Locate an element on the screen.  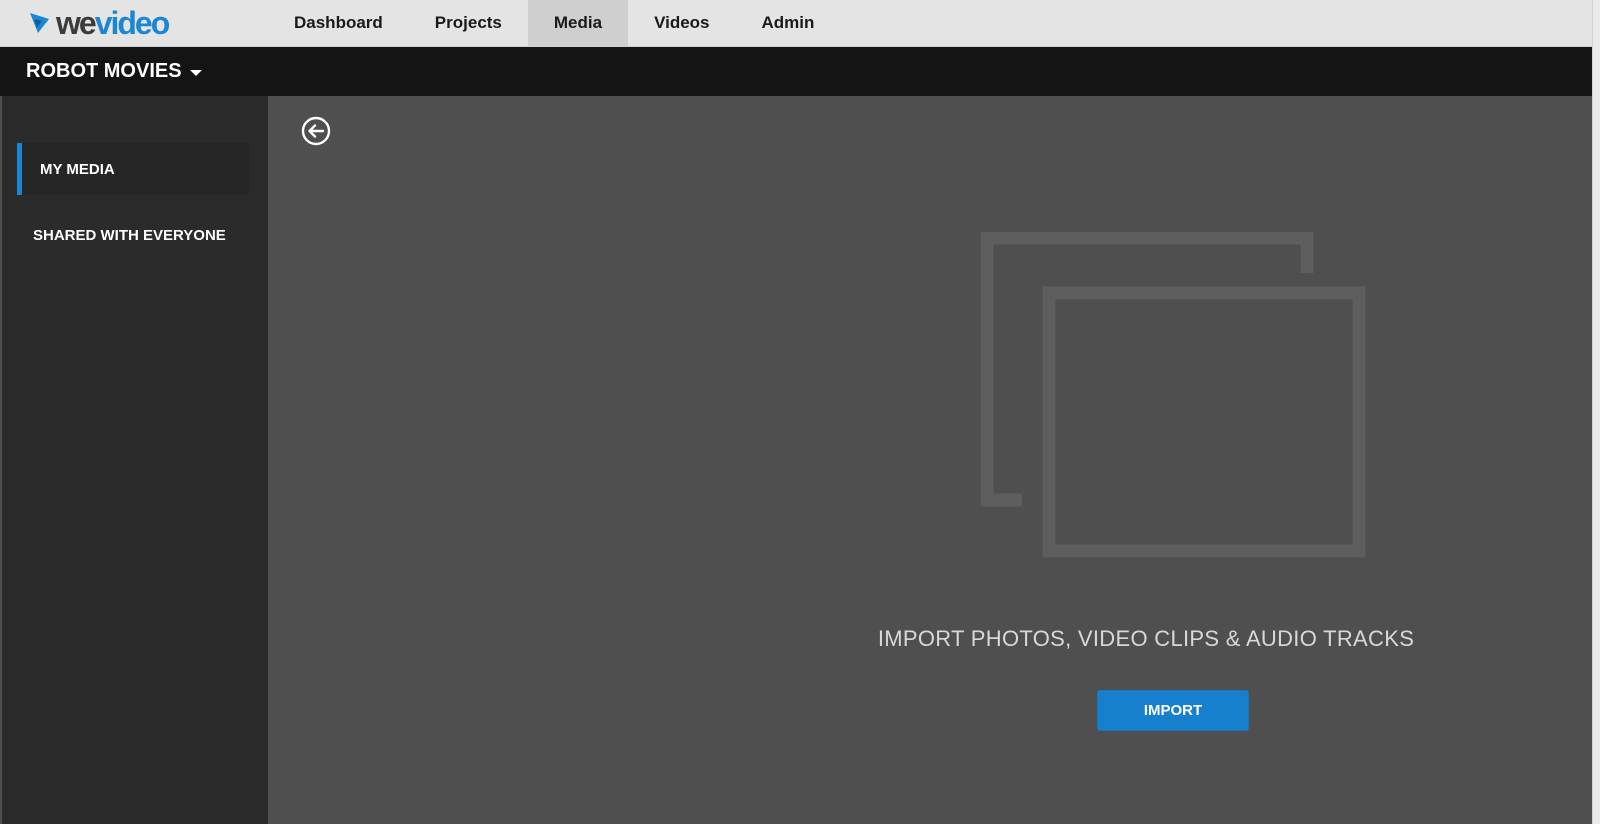
scrollbar is located at coordinates (1596, 412).